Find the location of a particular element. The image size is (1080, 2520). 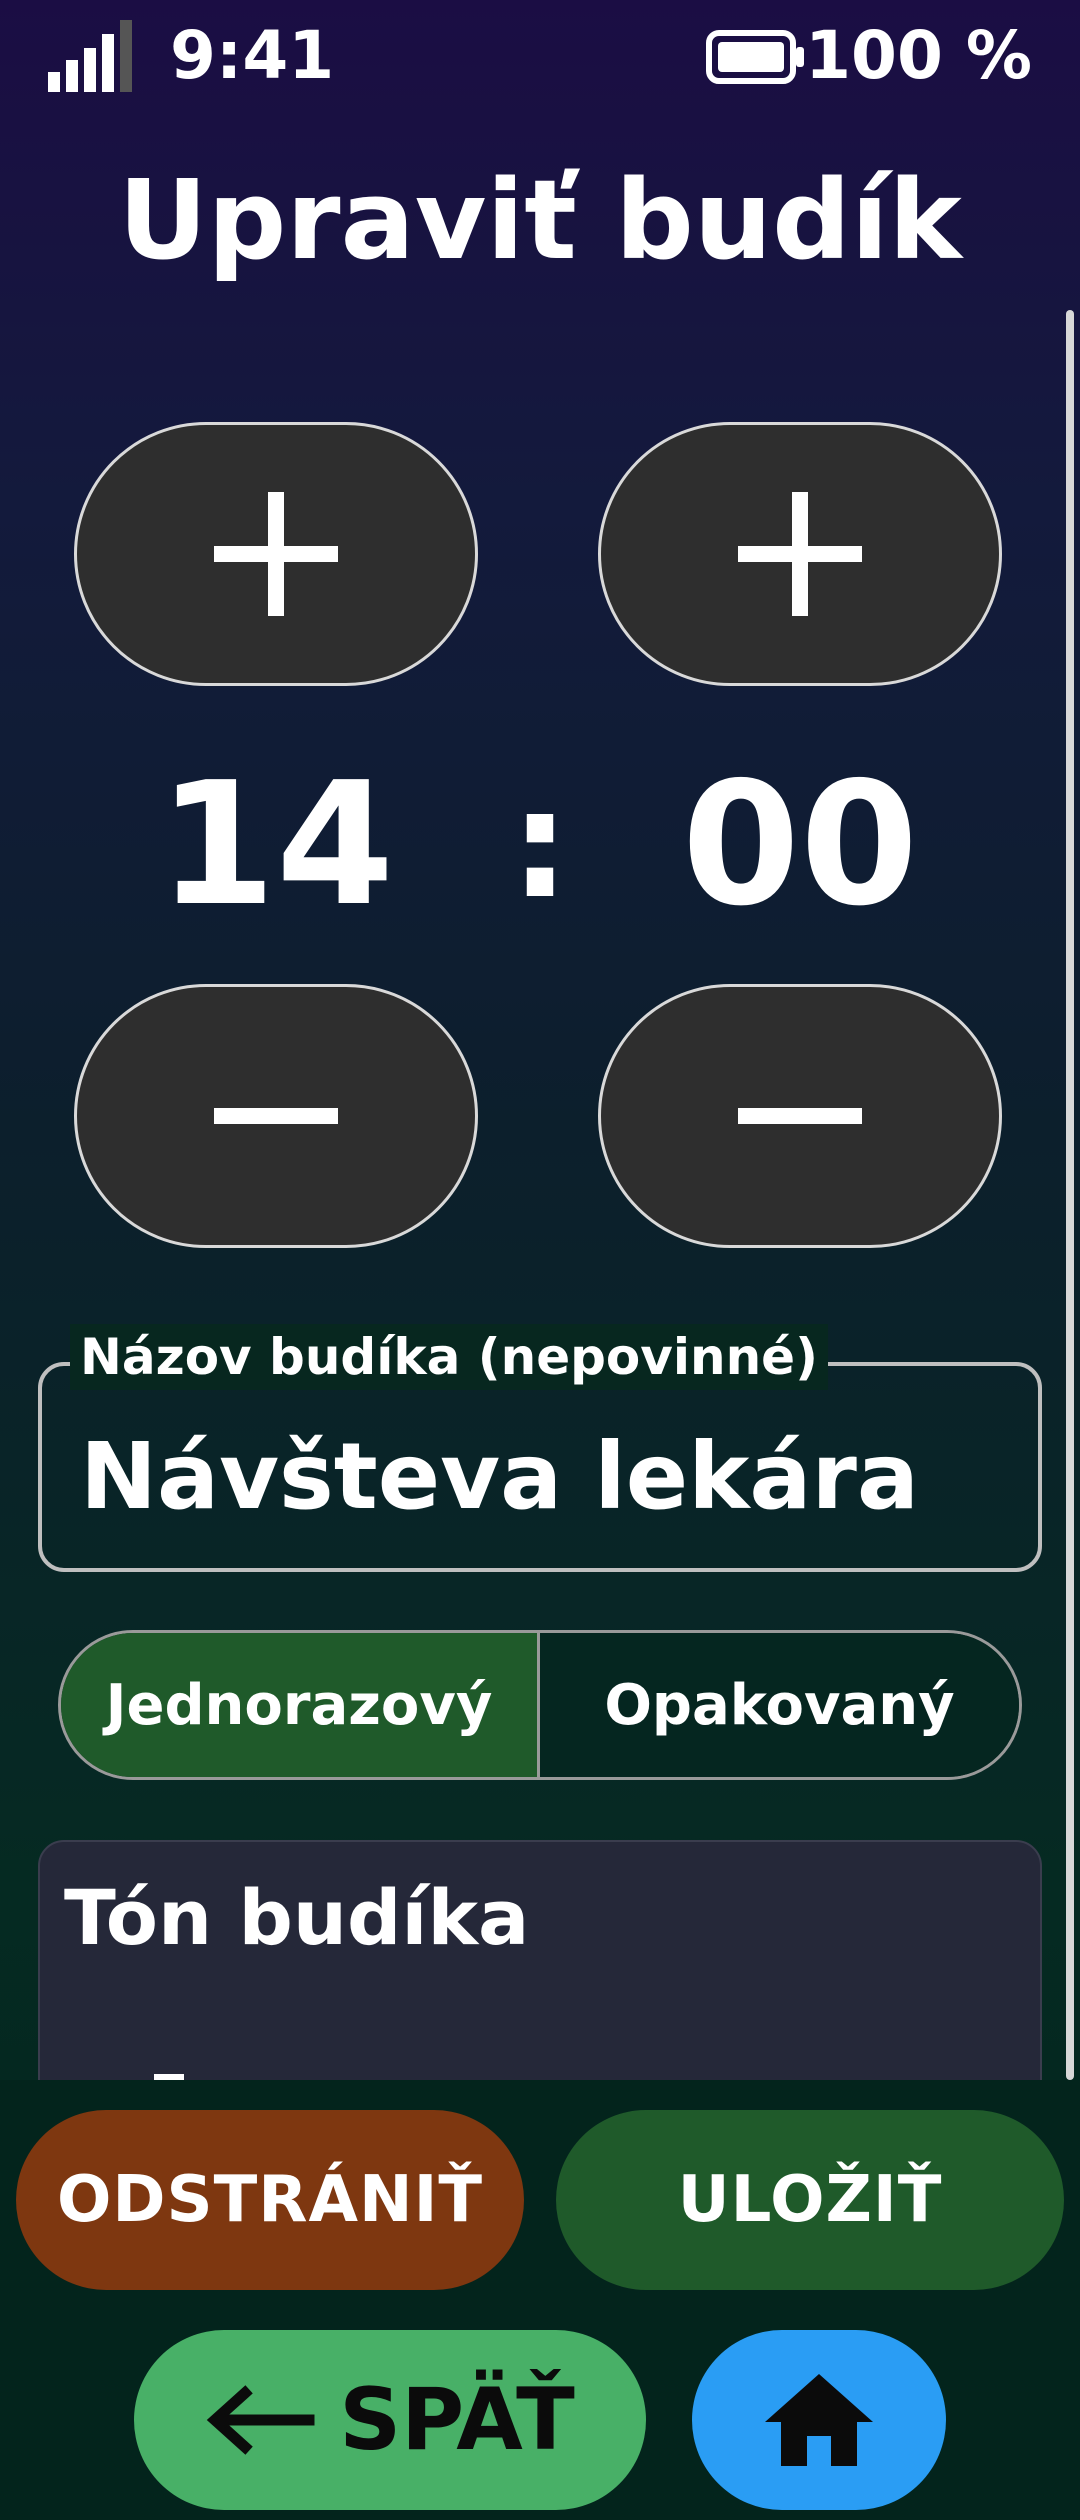

save-button: ULOŽIŤ is located at coordinates (810, 2200).